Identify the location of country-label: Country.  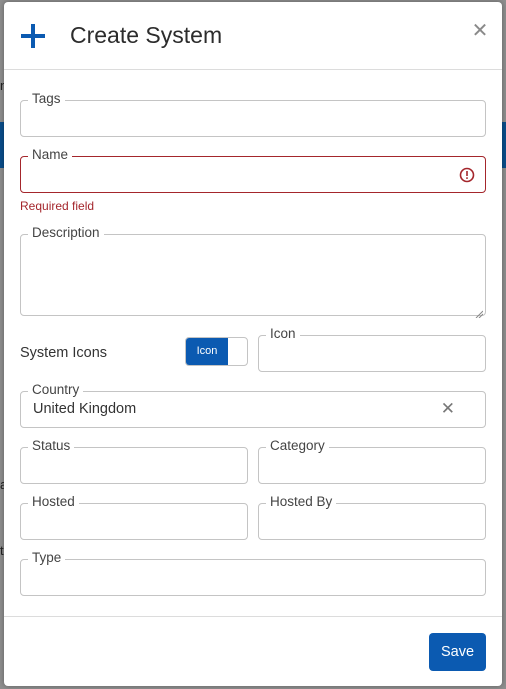
(56, 390).